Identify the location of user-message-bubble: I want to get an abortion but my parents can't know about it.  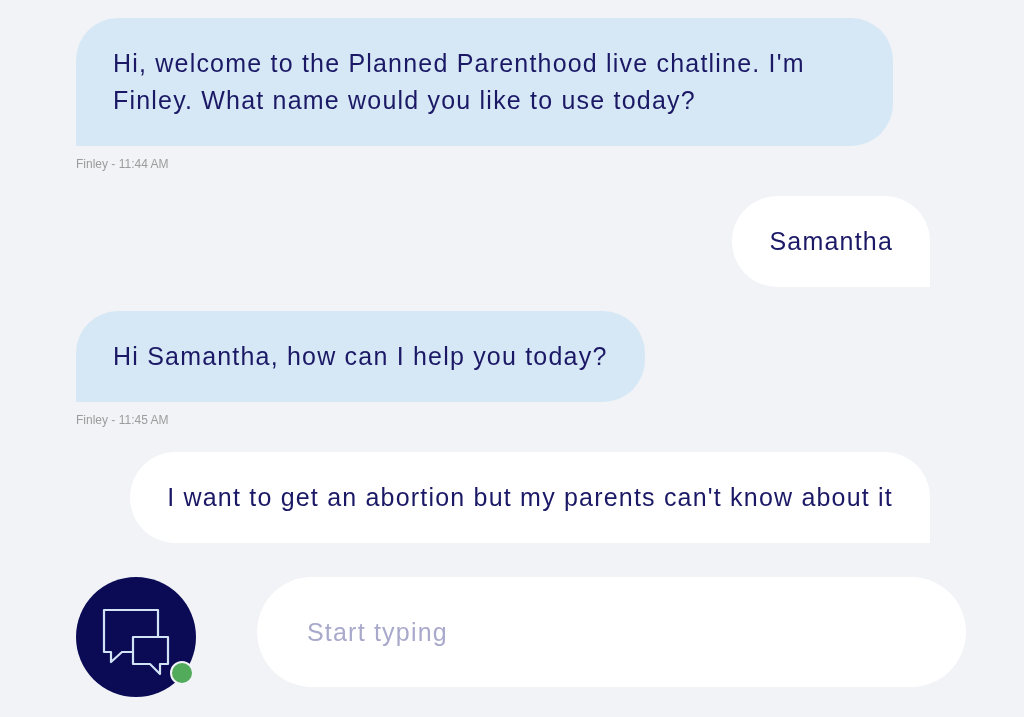
(530, 497).